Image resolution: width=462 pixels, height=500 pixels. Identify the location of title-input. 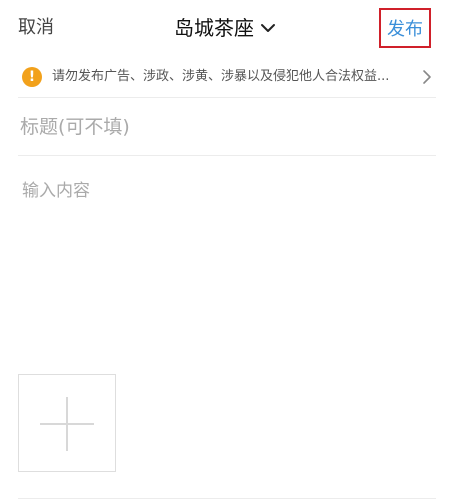
(225, 127).